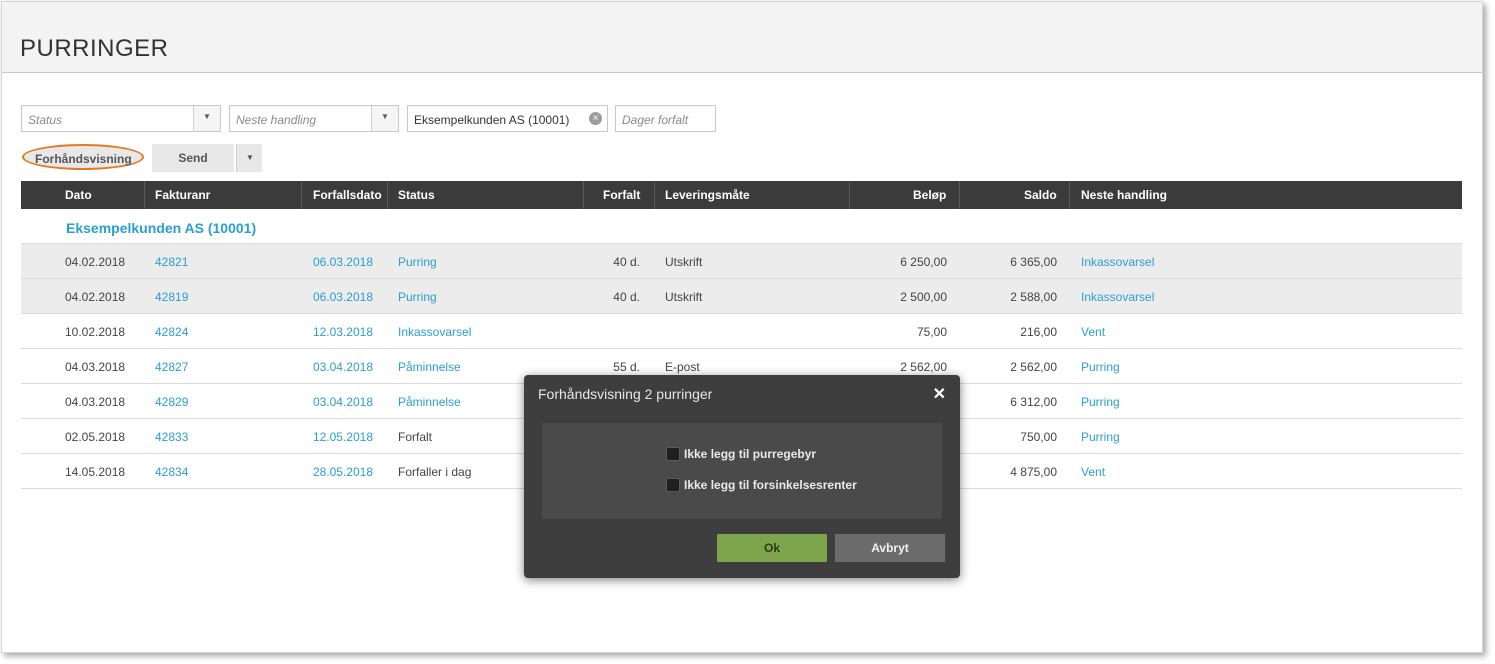 This screenshot has width=1495, height=664. I want to click on cell-balance: 2 588,00, so click(1033, 297).